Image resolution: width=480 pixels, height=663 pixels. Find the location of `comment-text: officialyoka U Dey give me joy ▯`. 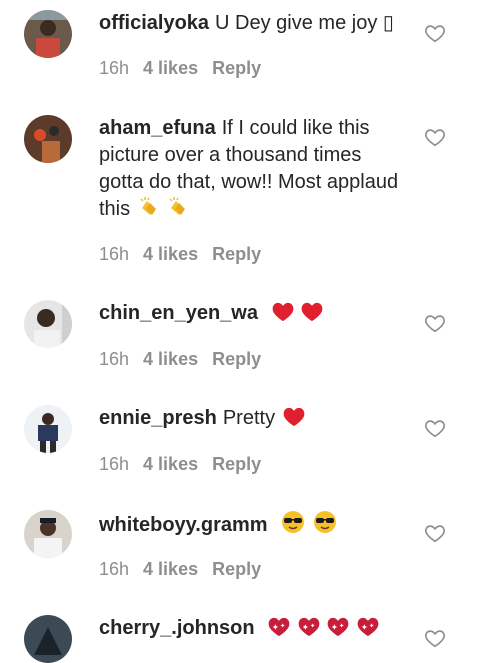

comment-text: officialyoka U Dey give me joy ▯ is located at coordinates (249, 23).